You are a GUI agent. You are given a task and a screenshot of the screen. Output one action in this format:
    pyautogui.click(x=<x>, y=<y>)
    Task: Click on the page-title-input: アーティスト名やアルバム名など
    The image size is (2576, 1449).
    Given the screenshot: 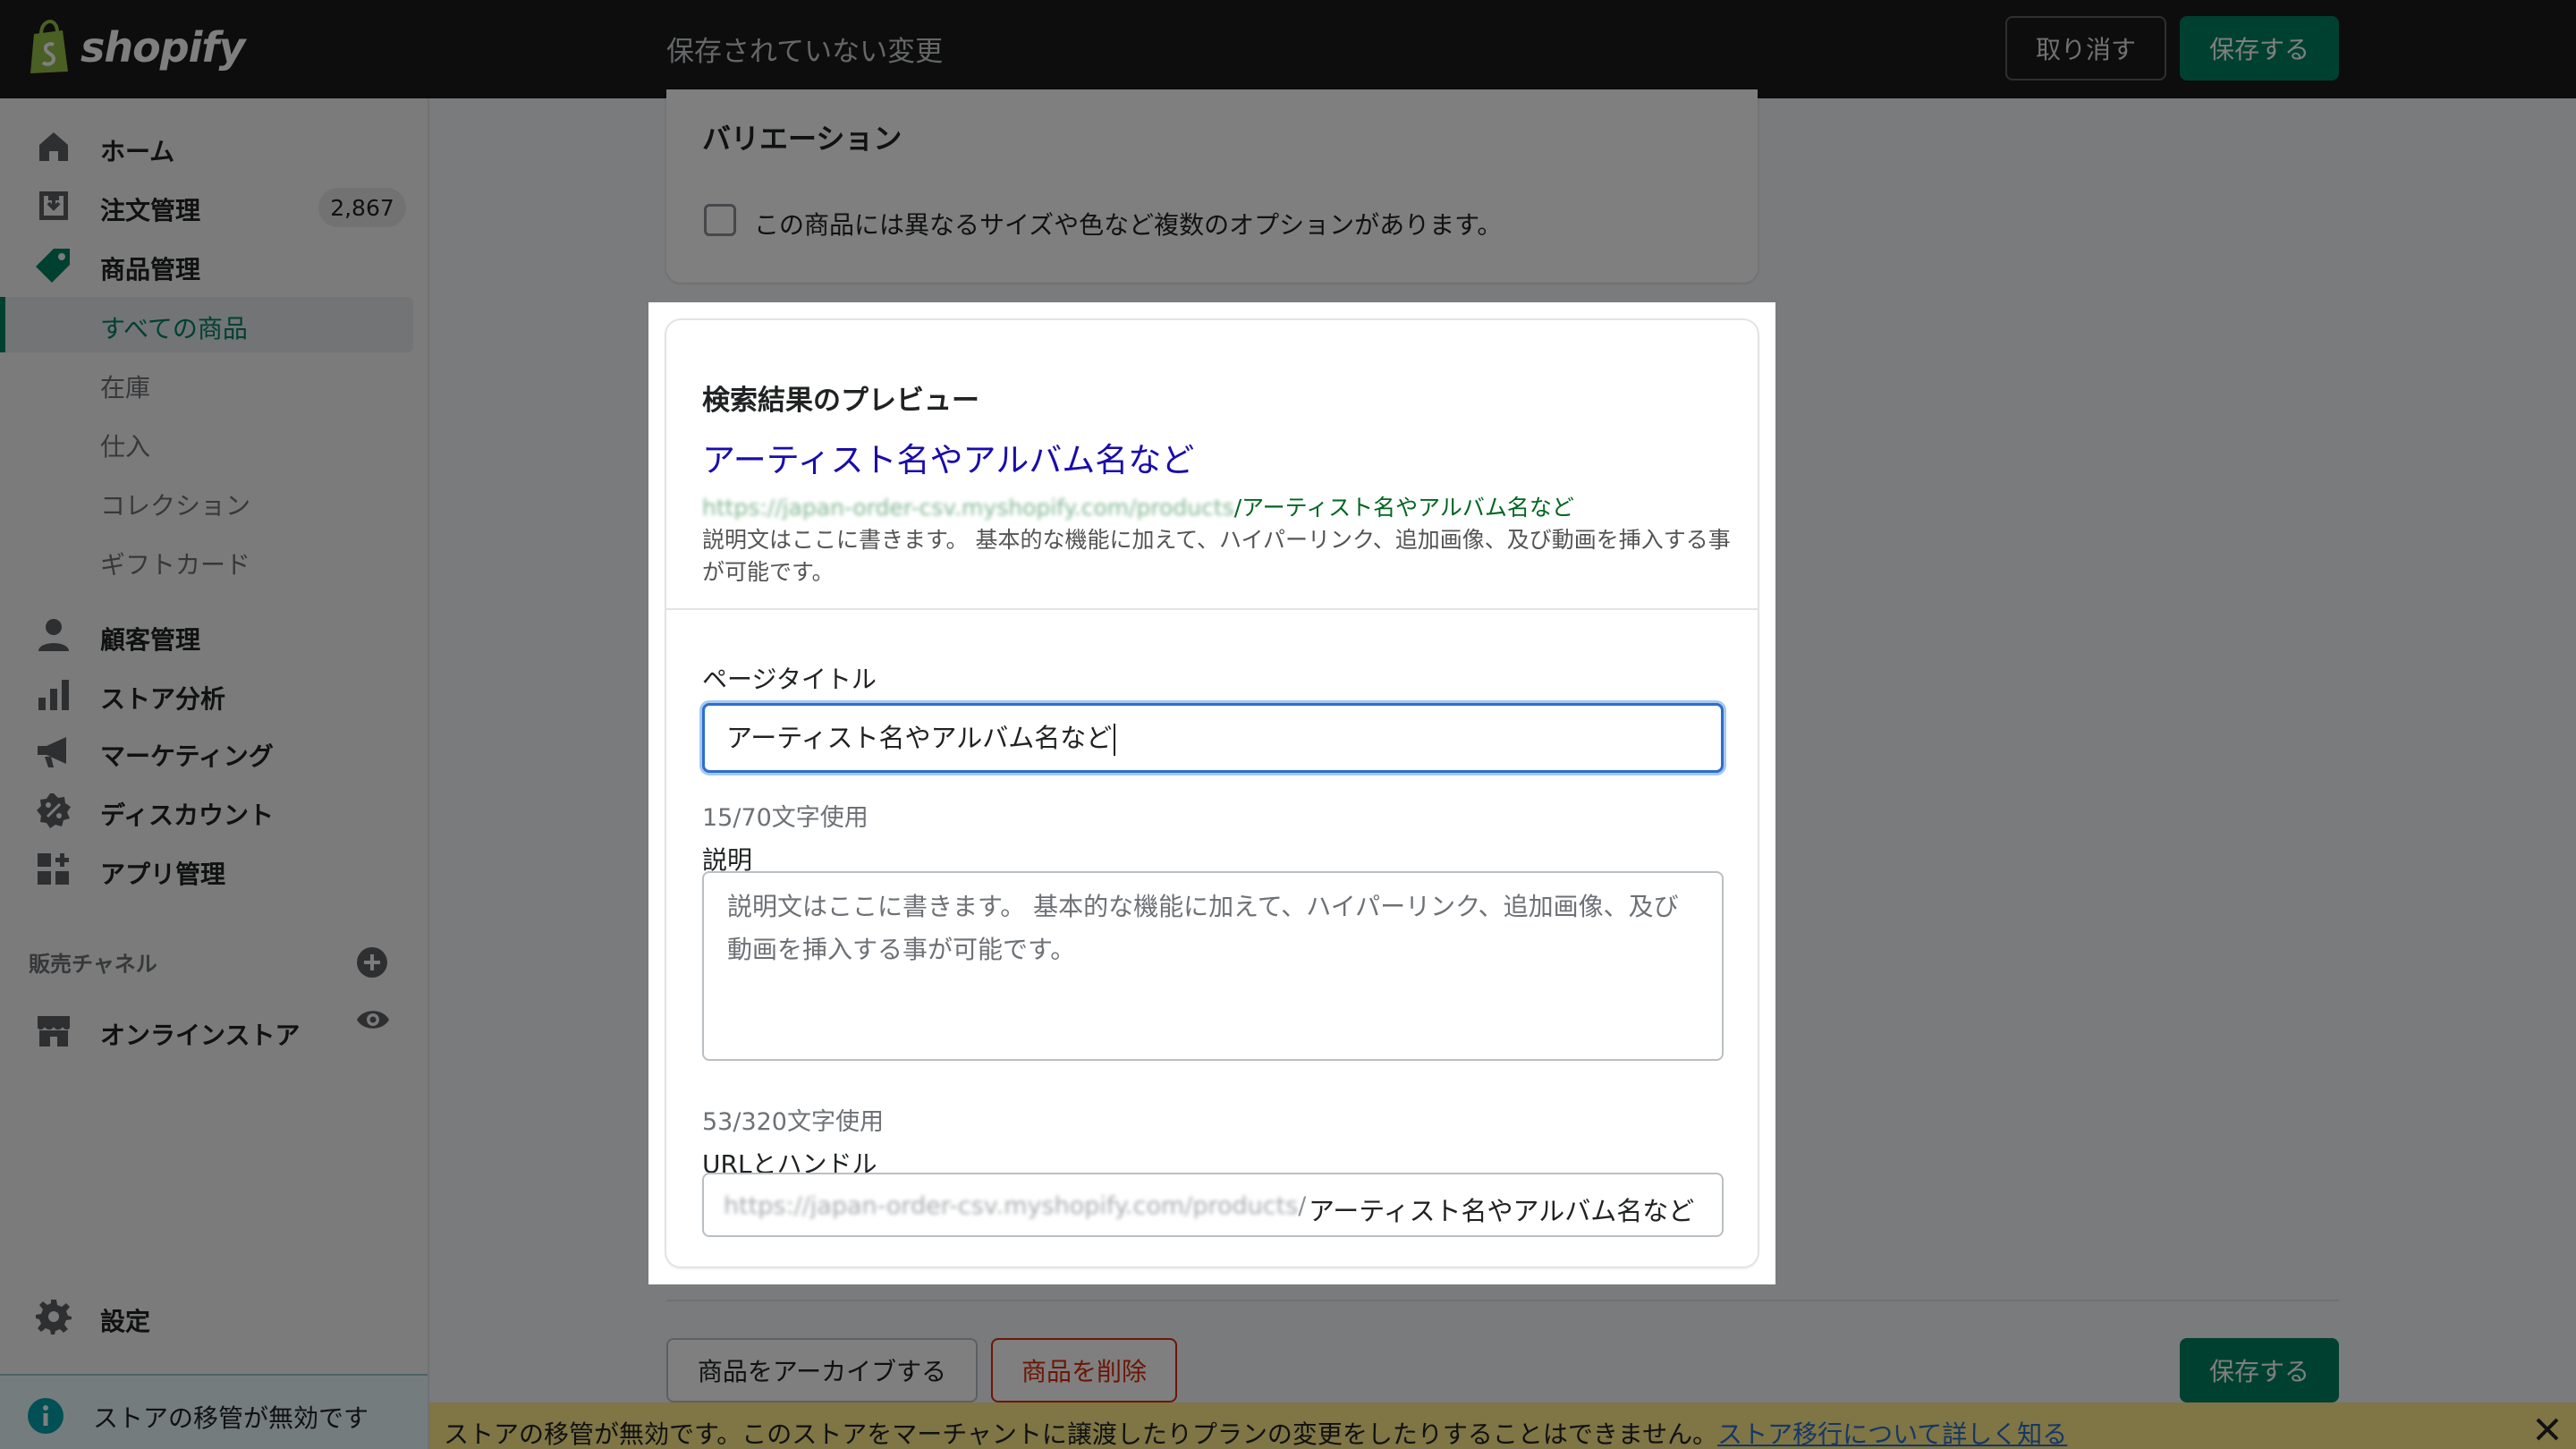 What is the action you would take?
    pyautogui.click(x=1213, y=738)
    